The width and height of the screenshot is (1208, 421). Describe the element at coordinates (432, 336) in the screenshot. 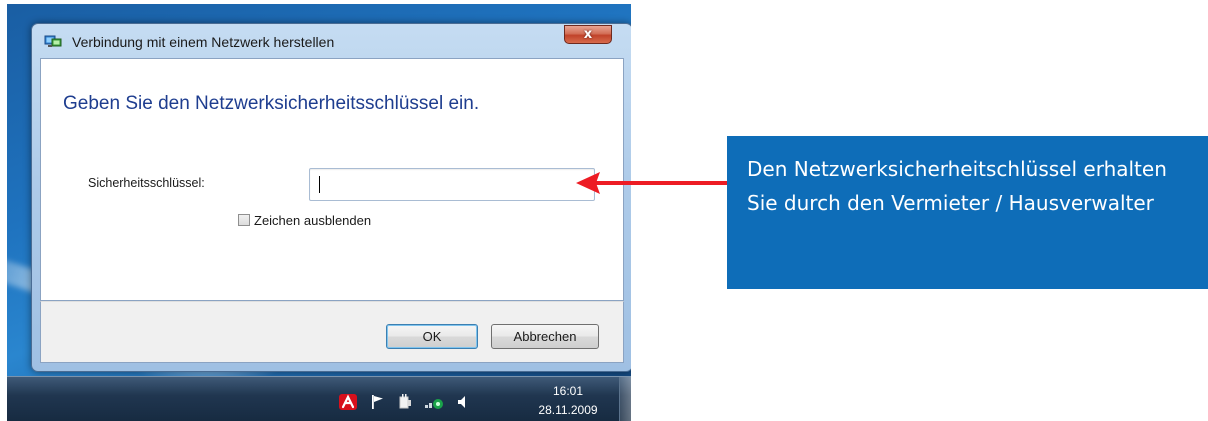

I see `ok-button: OK` at that location.